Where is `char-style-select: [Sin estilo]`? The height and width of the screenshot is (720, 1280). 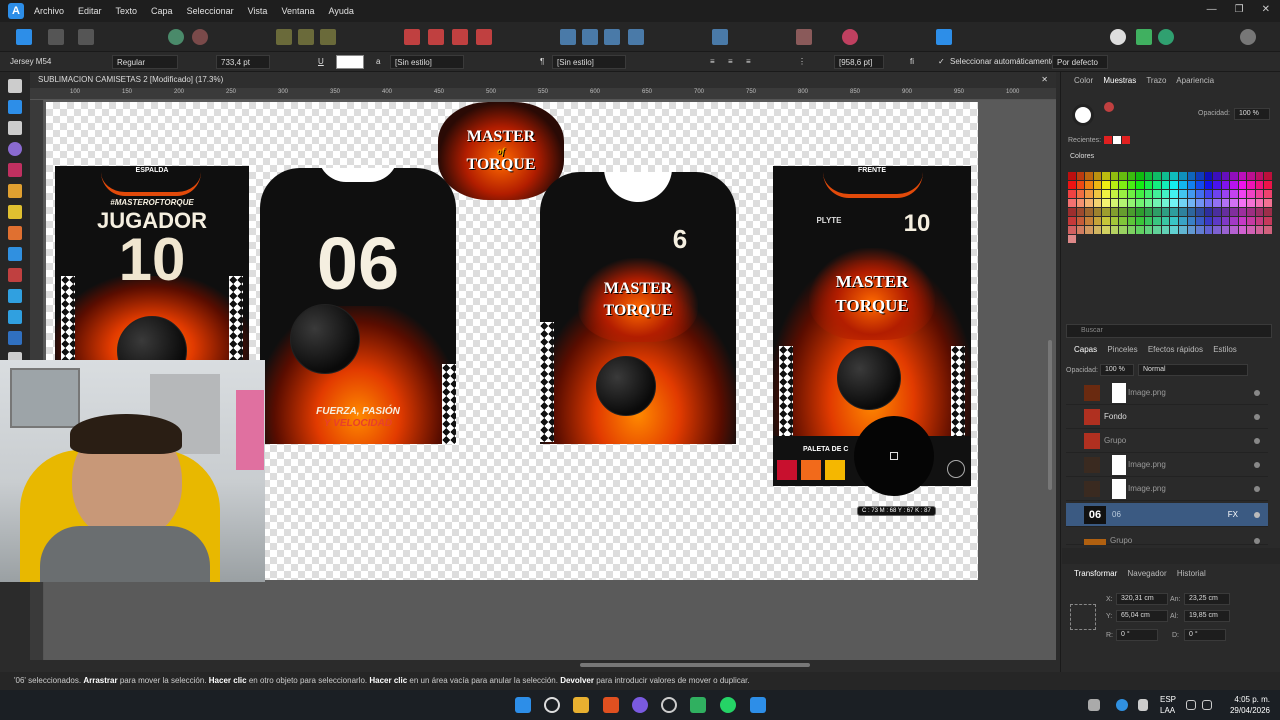
char-style-select: [Sin estilo] is located at coordinates (427, 62).